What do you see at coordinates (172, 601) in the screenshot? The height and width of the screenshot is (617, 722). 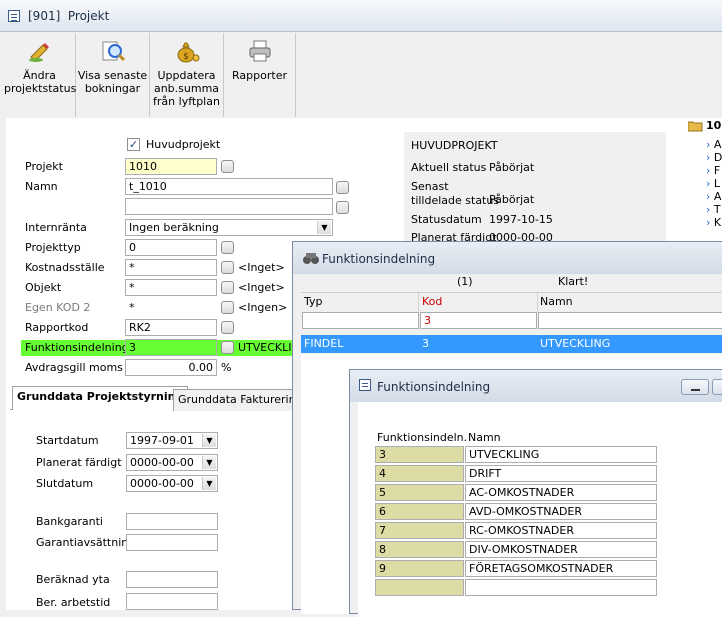 I see `arbetstid-input` at bounding box center [172, 601].